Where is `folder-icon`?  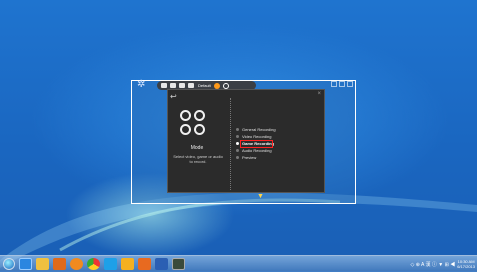
folder-icon is located at coordinates (42, 264).